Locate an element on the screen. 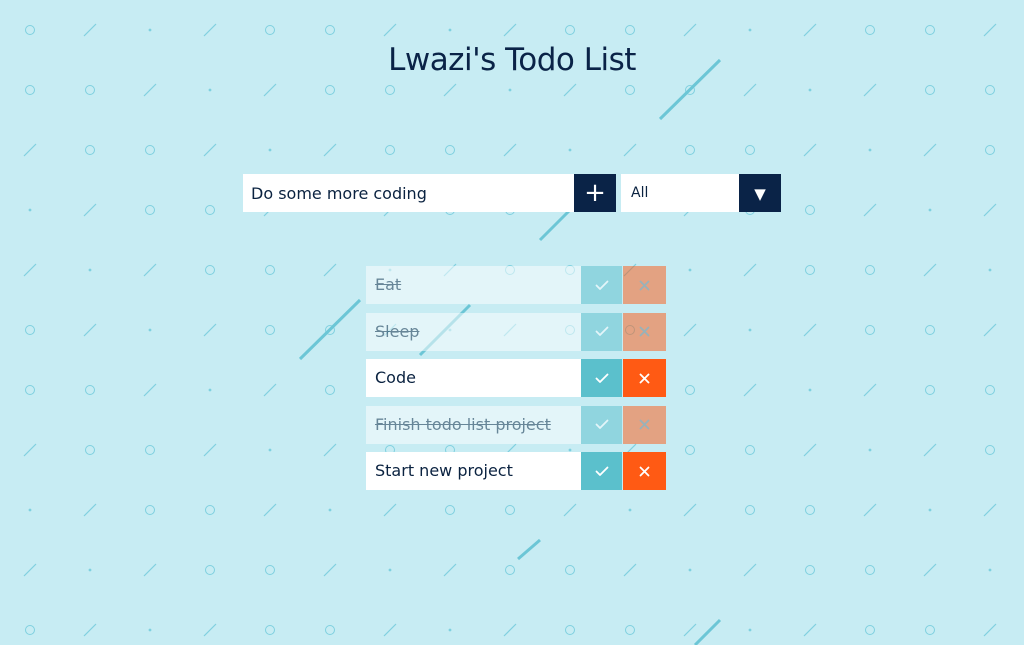 This screenshot has width=1024, height=645. add-todo-button: + is located at coordinates (595, 193).